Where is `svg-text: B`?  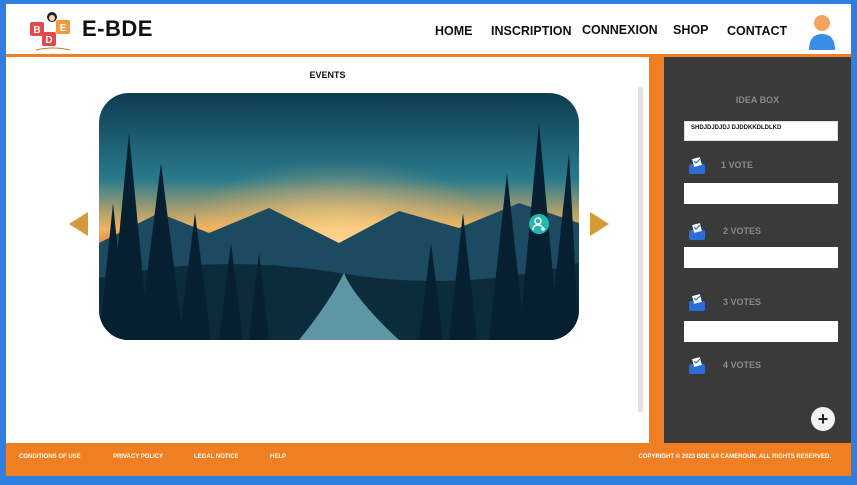
svg-text: B is located at coordinates (36, 30).